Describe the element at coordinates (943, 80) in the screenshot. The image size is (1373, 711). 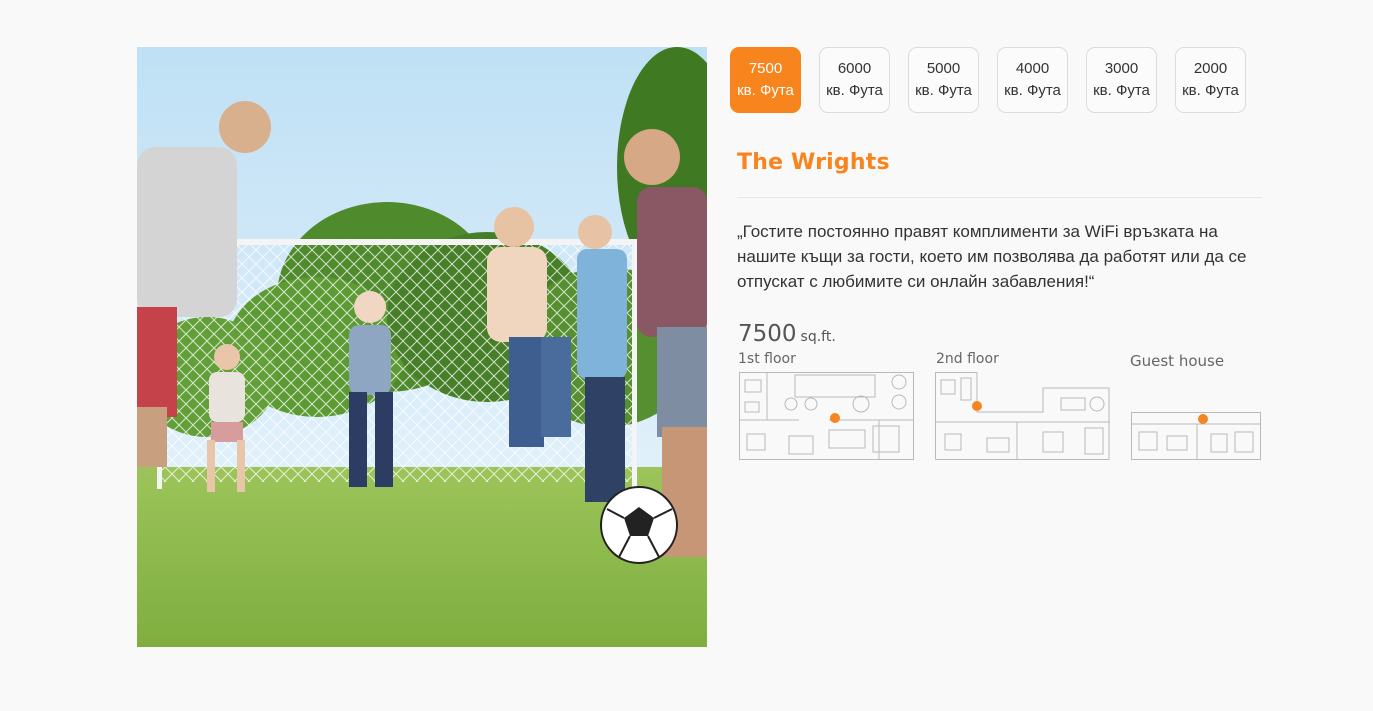
I see `tab-5000: 5000 кв. Фута` at that location.